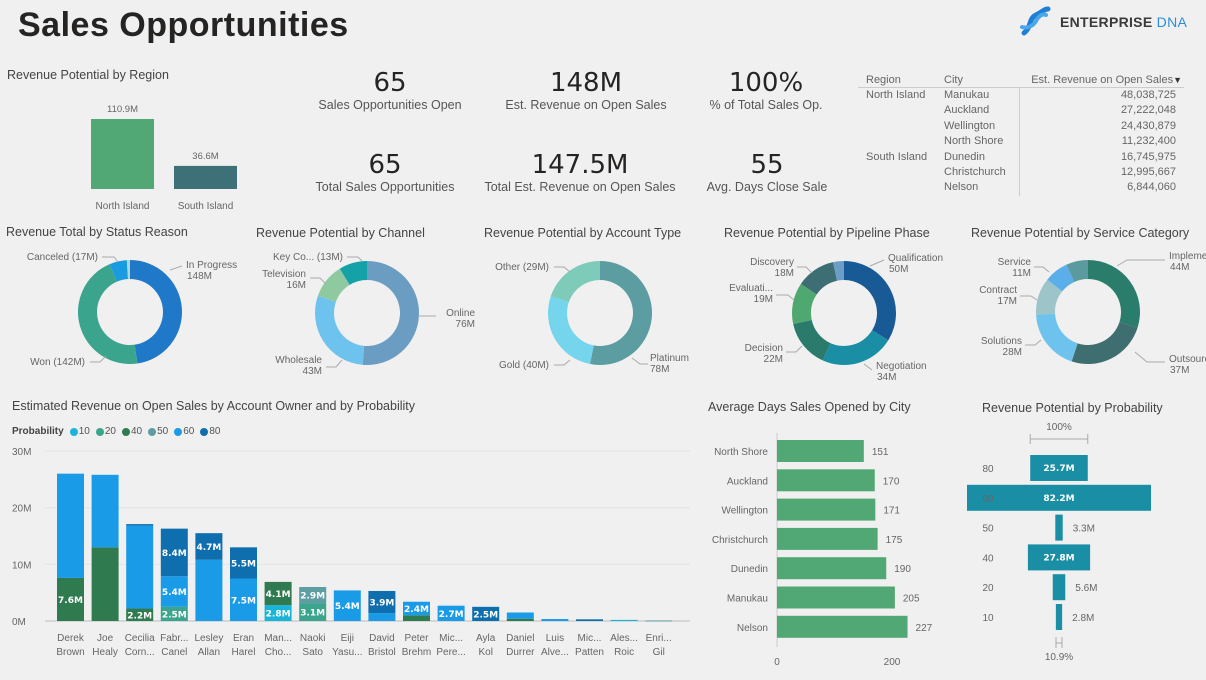 The height and width of the screenshot is (680, 1206). What do you see at coordinates (898, 80) in the screenshot?
I see `matrix-header-region: Region` at bounding box center [898, 80].